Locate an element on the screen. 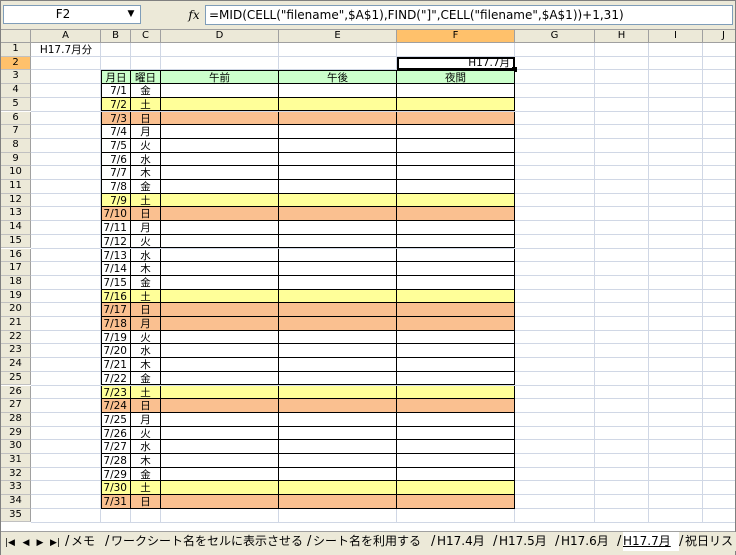 The height and width of the screenshot is (555, 736). row-header-33: 33 is located at coordinates (16, 488).